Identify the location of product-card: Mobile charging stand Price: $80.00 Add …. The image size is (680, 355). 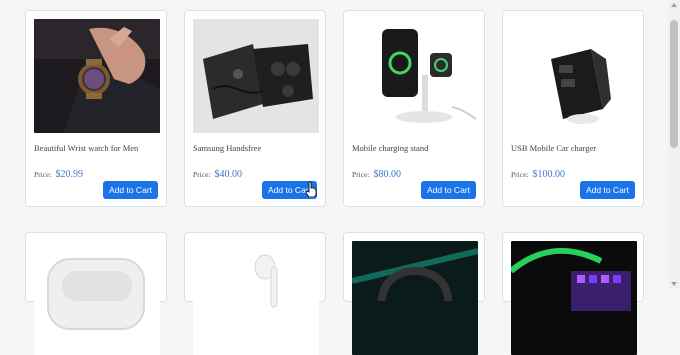
(414, 108).